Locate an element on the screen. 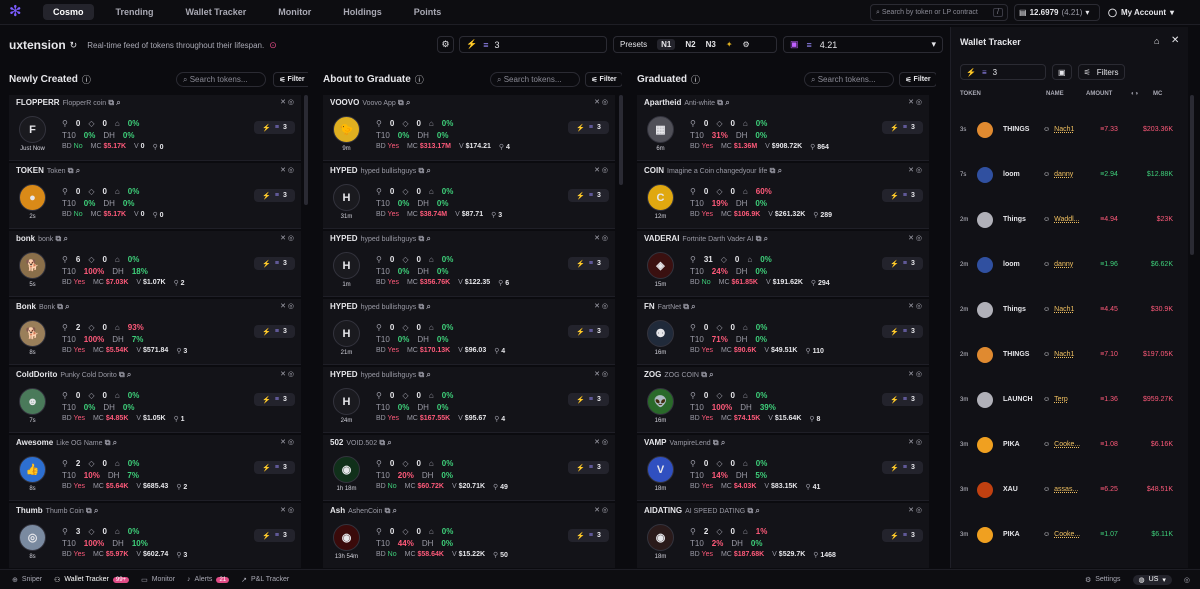 This screenshot has height=589, width=1200. wallet-balance-button: ▤ 12.6979 (4.21) ▾ is located at coordinates (1057, 12).